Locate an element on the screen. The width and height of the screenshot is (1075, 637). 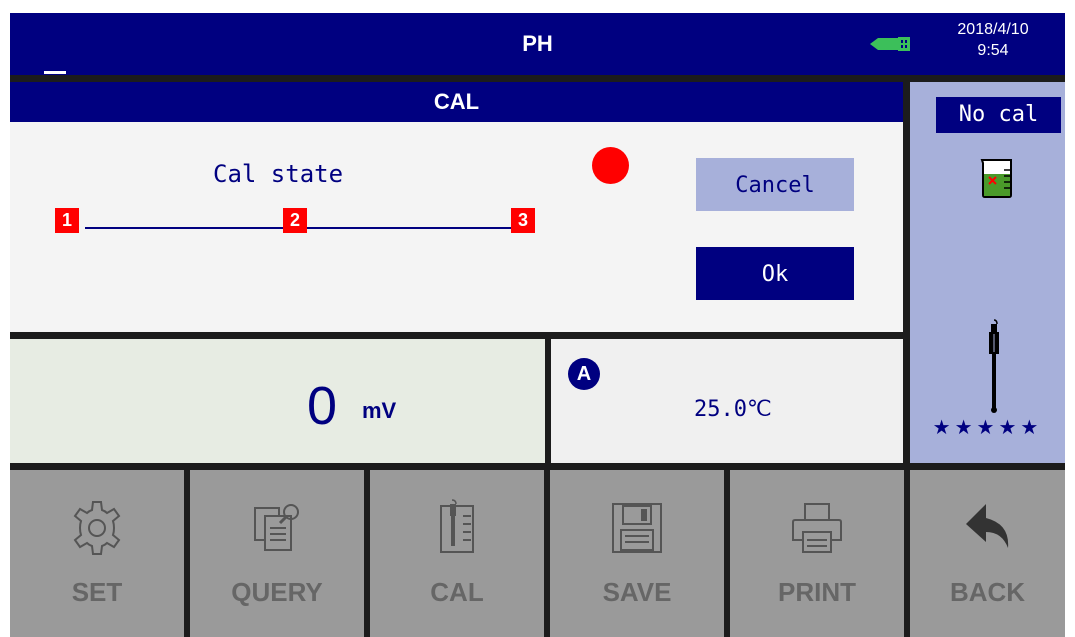
toolbar-print-button: PRINT is located at coordinates (817, 553).